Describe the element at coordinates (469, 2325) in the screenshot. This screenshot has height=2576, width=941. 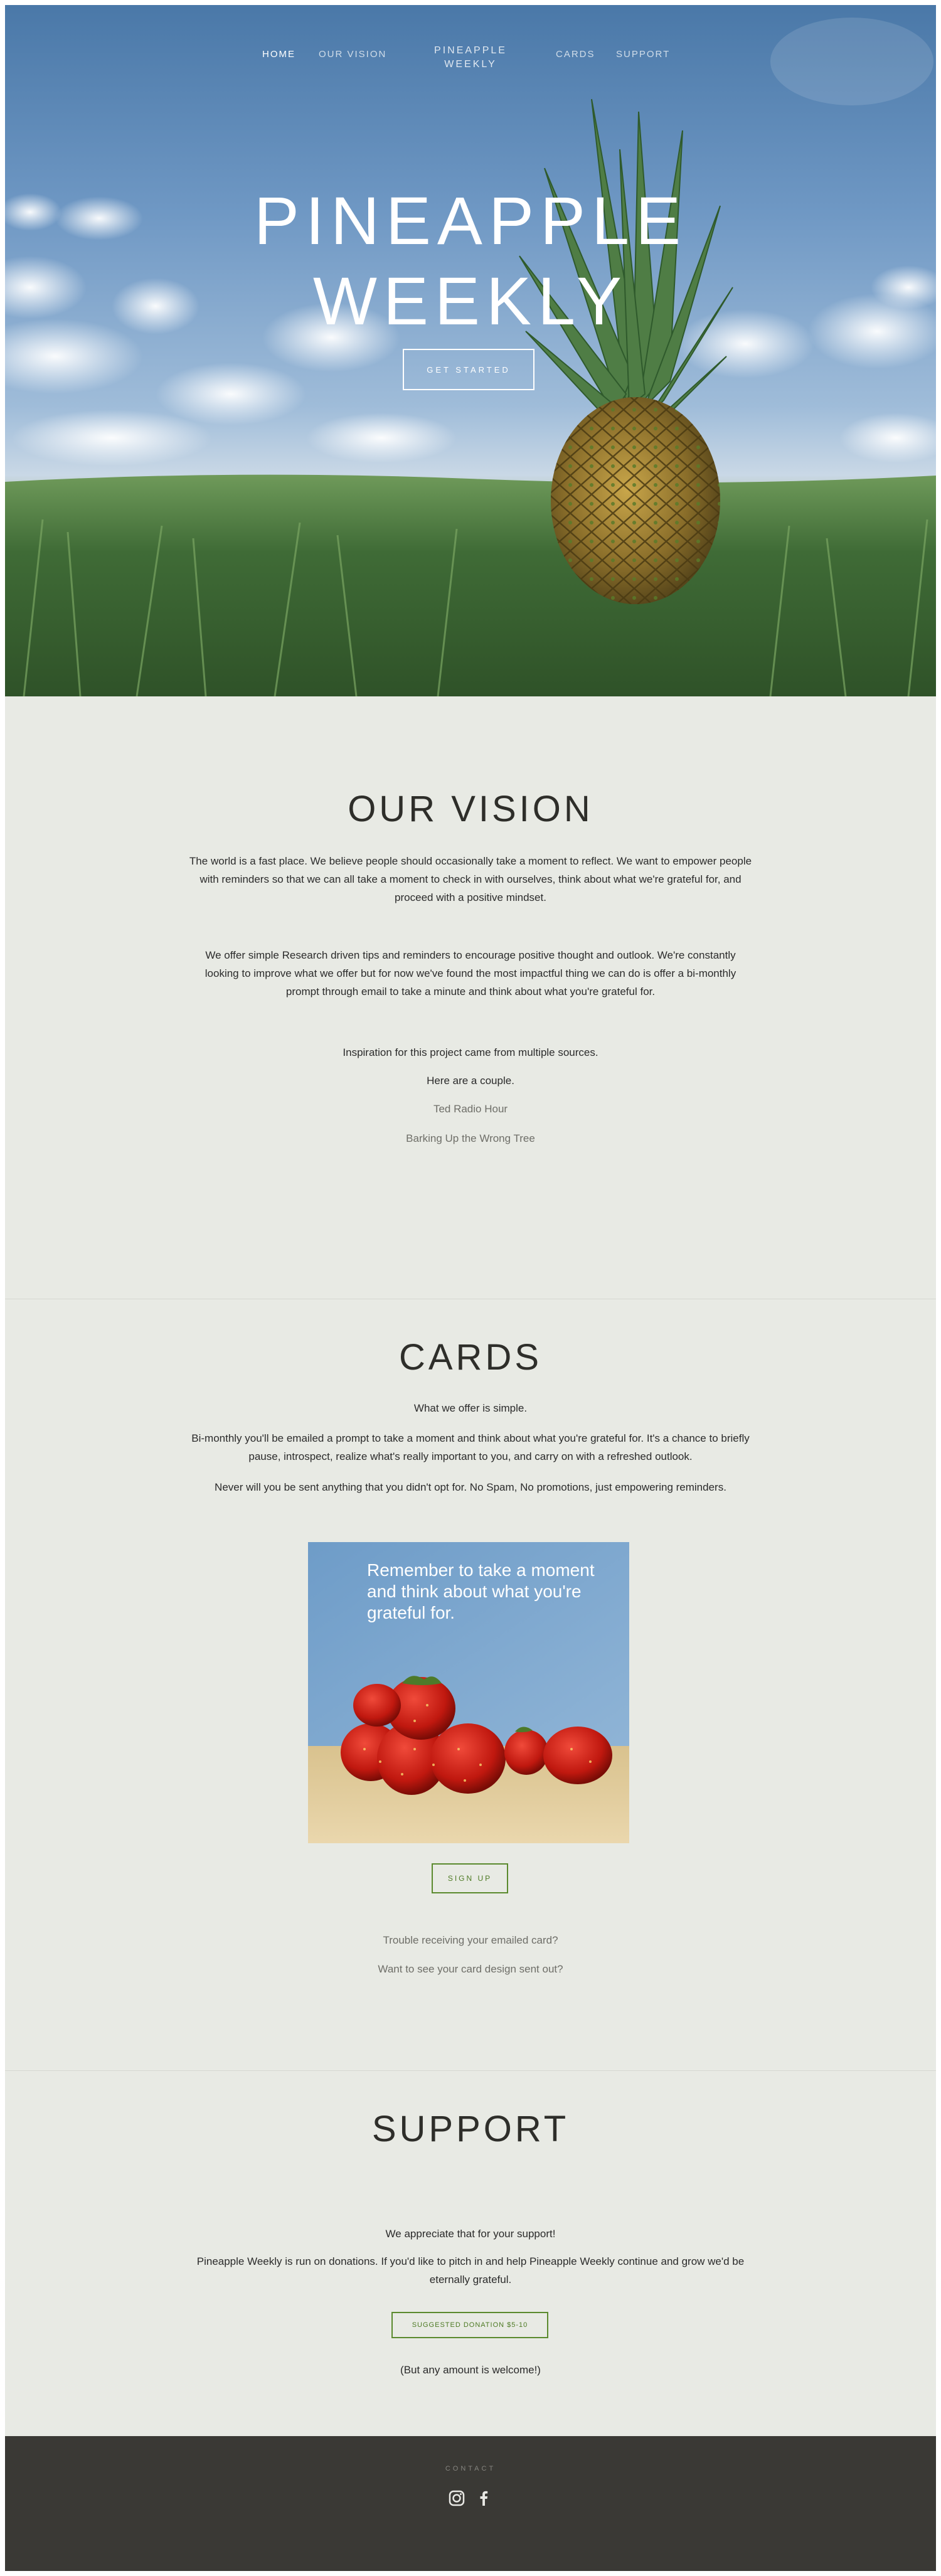
I see `suggested-donation-button: SUGGESTED DONATION $5-10` at that location.